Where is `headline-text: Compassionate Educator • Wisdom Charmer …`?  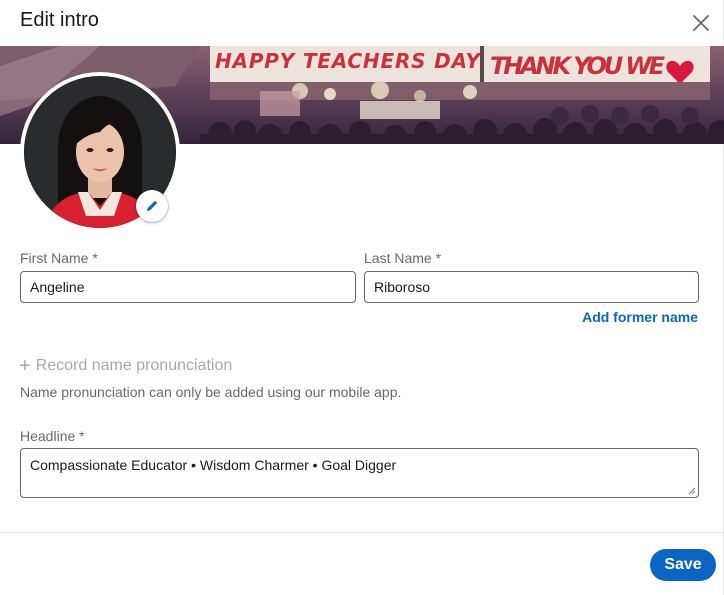
headline-text: Compassionate Educator • Wisdom Charmer … is located at coordinates (213, 465).